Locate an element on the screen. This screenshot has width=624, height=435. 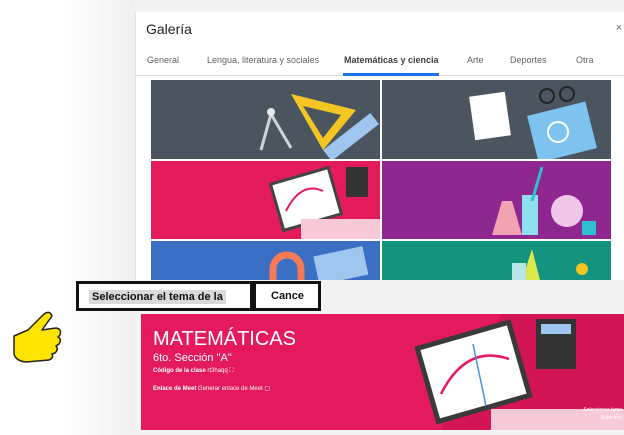
cancel-annotation: Cance is located at coordinates (287, 296).